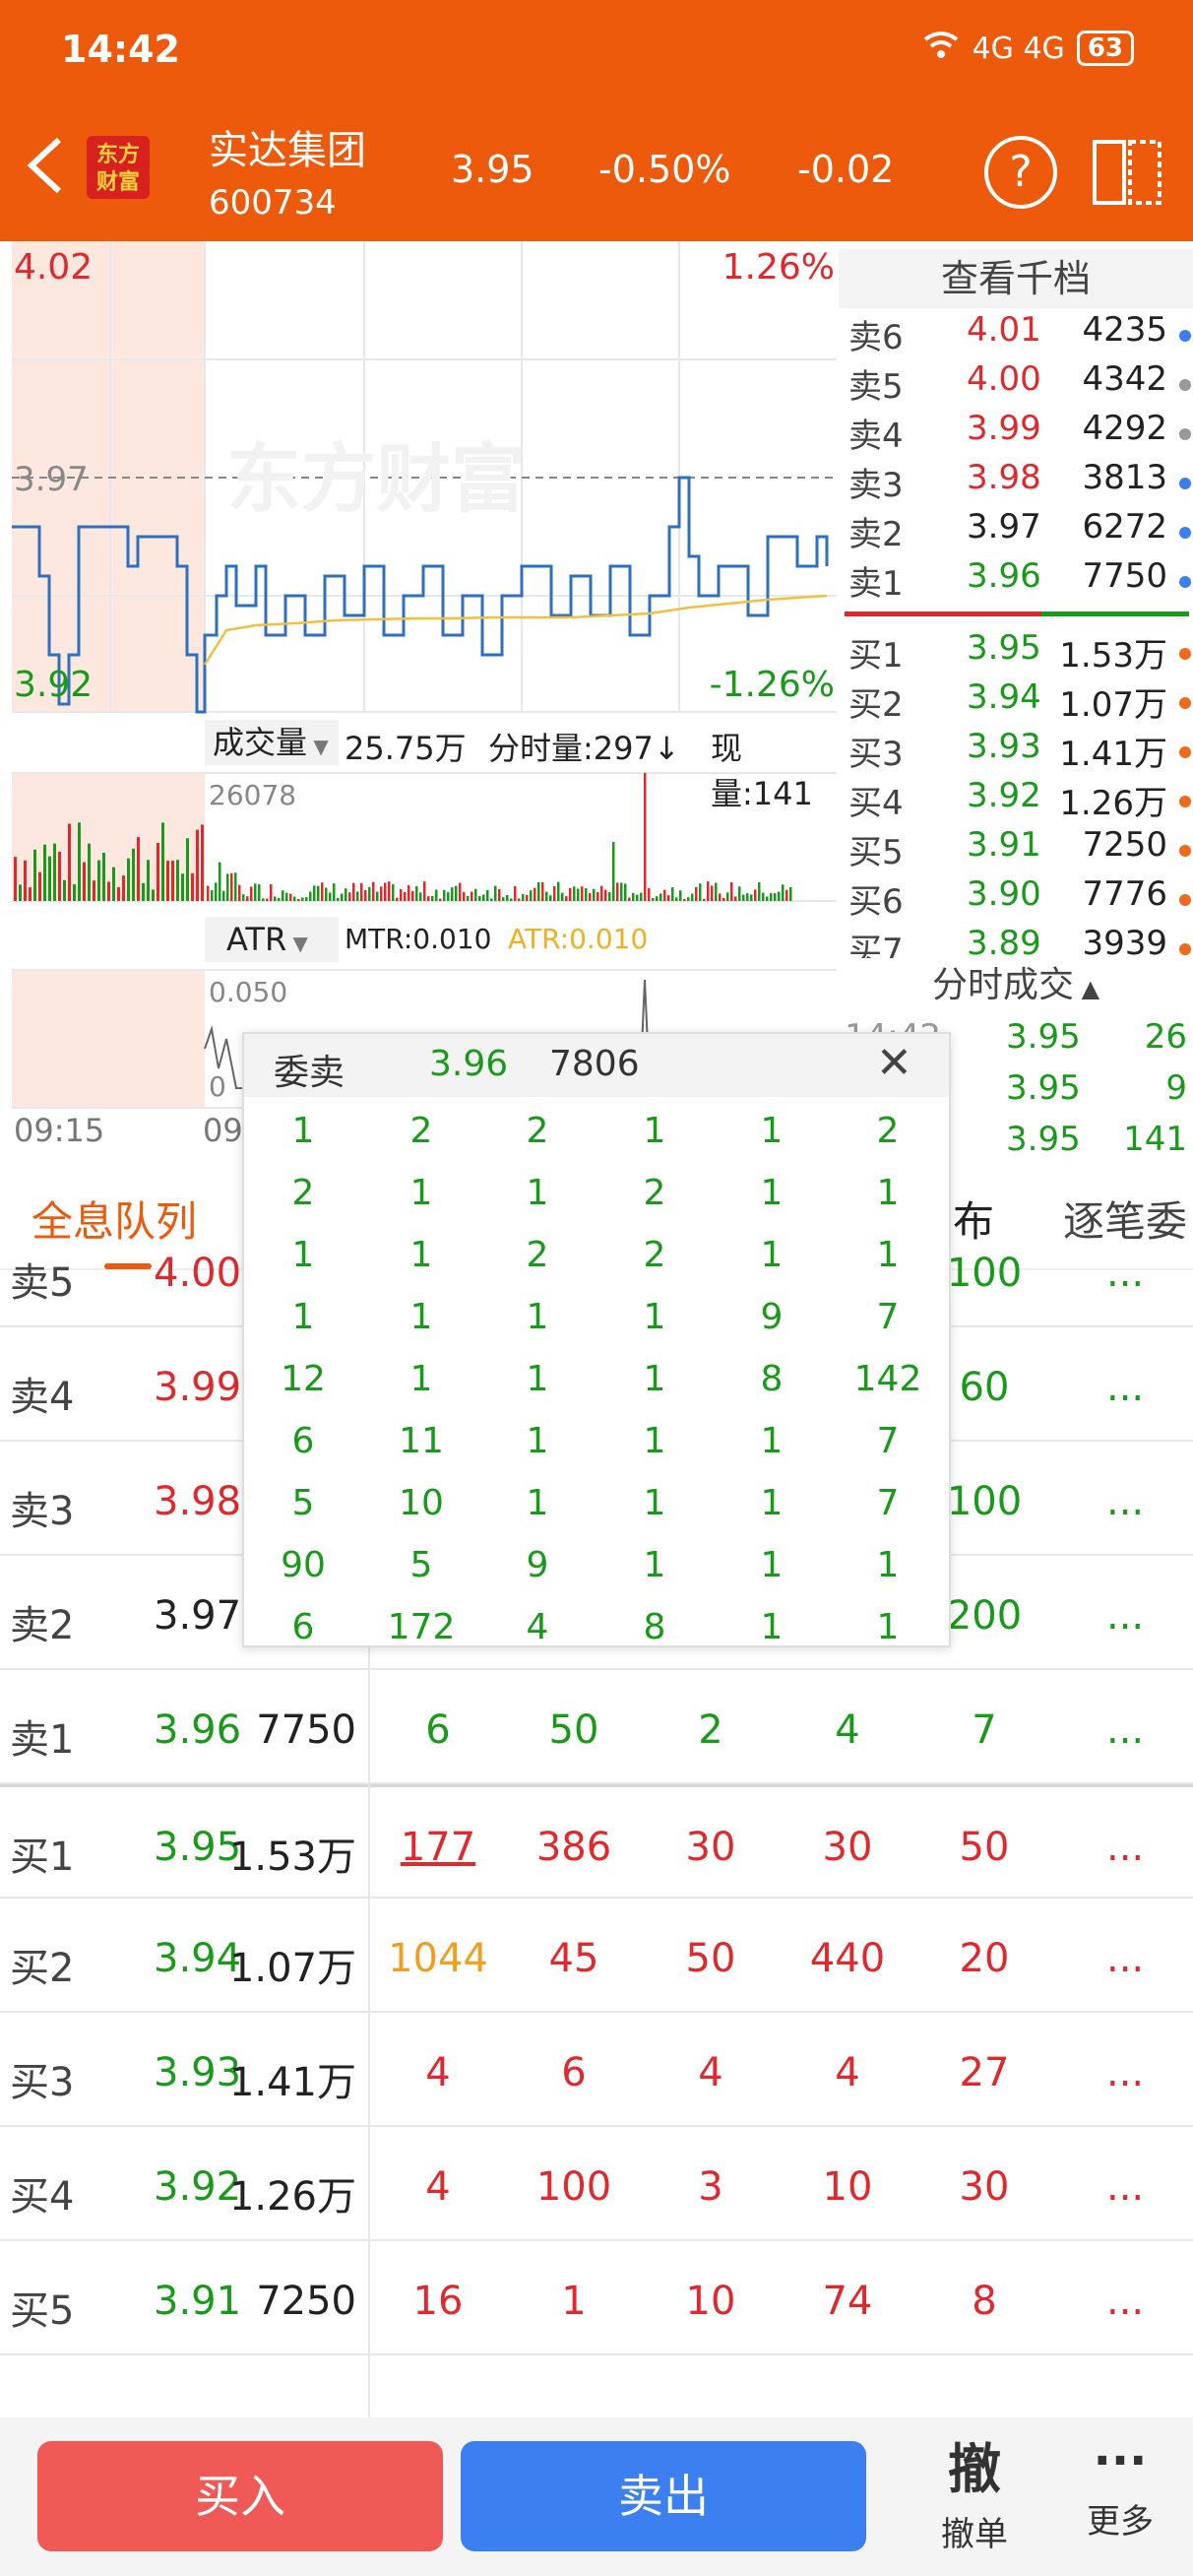 This screenshot has height=2576, width=1193. What do you see at coordinates (1016, 384) in the screenshot?
I see `ask-level-row: 卖5 4.00 4342` at bounding box center [1016, 384].